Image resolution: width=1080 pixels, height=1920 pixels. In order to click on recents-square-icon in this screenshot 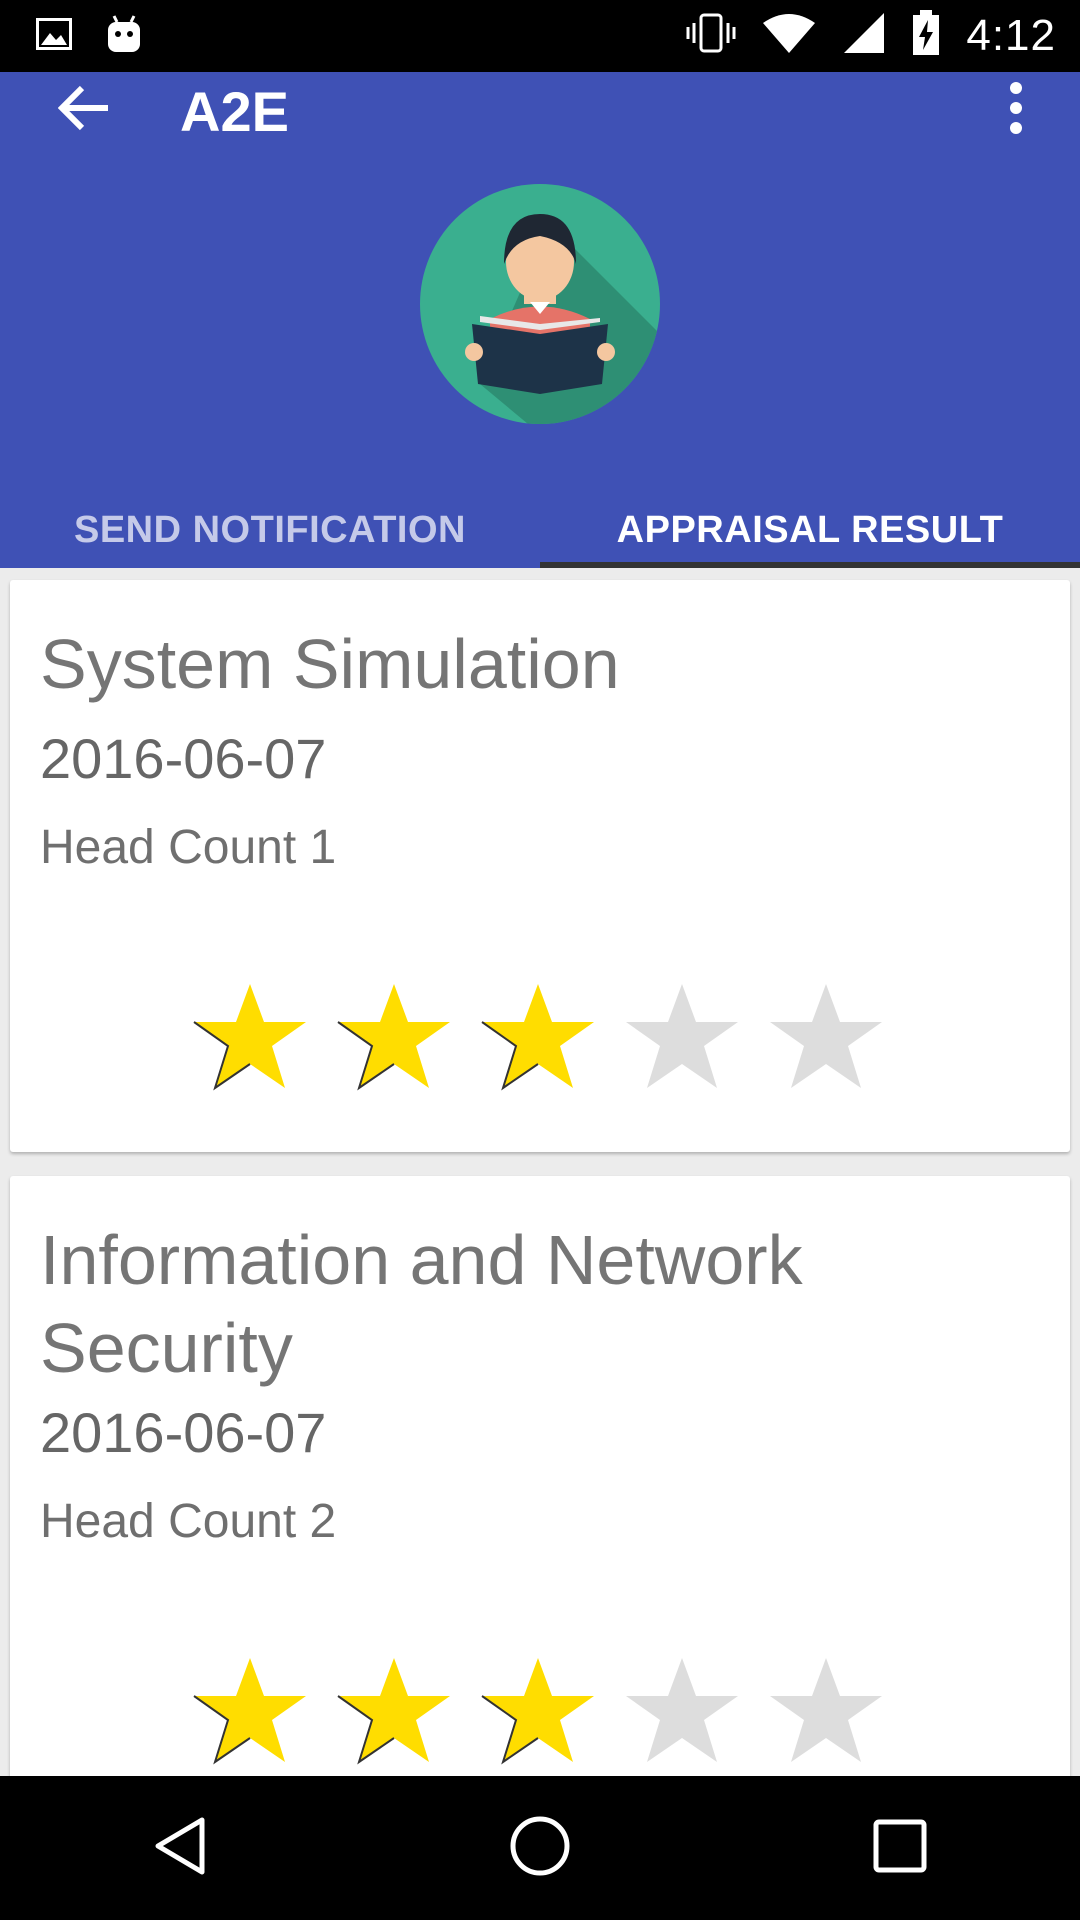, I will do `click(900, 1848)`.